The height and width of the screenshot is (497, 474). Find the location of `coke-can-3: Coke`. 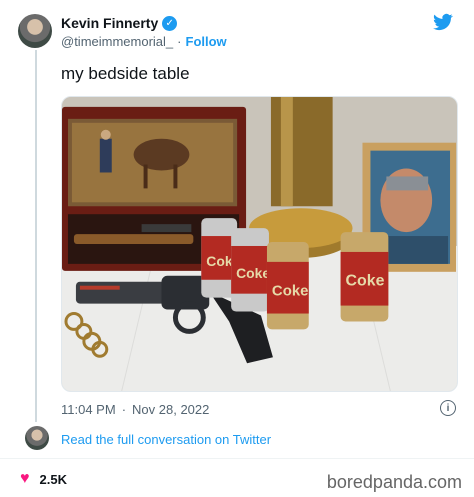

coke-can-3: Coke is located at coordinates (287, 286).